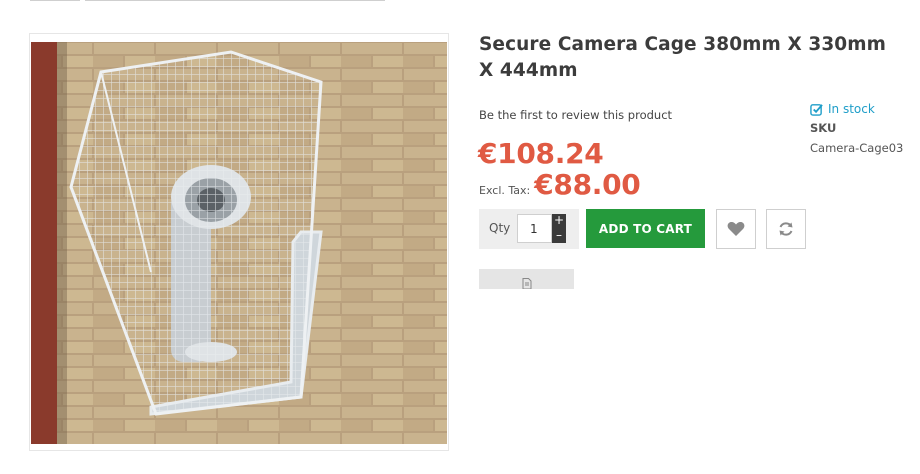 The height and width of the screenshot is (474, 920). What do you see at coordinates (526, 283) in the screenshot?
I see `document-icon` at bounding box center [526, 283].